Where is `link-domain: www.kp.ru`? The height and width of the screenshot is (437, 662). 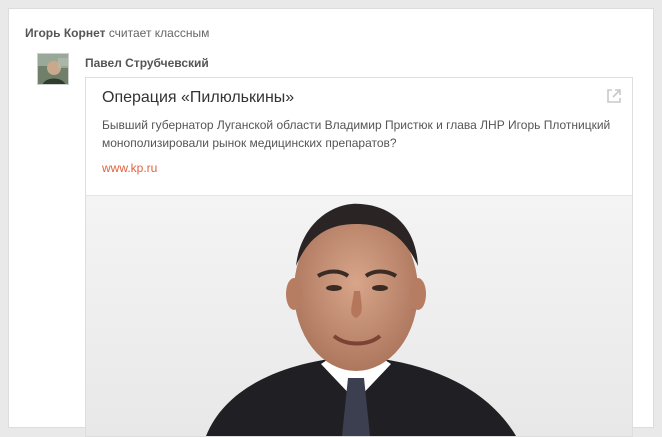 link-domain: www.kp.ru is located at coordinates (129, 168).